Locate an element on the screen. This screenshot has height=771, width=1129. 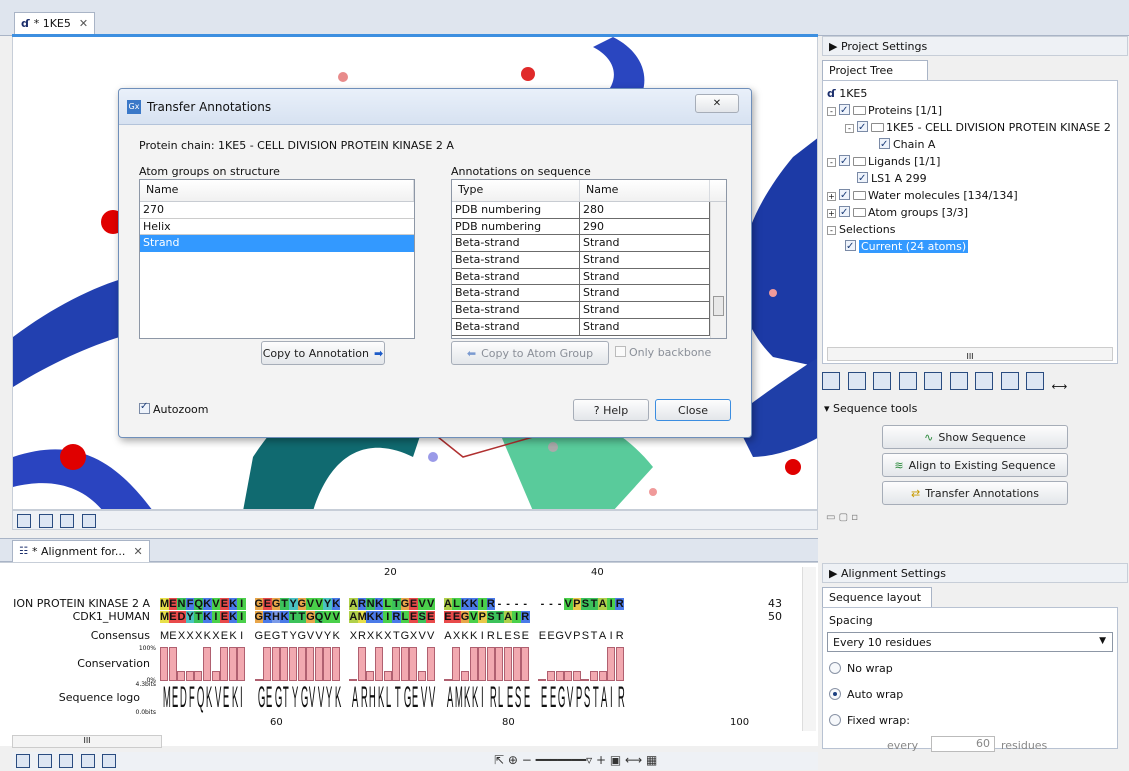
copy-to-annotation-button: Copy to Annotation ➡ is located at coordinates (323, 353).